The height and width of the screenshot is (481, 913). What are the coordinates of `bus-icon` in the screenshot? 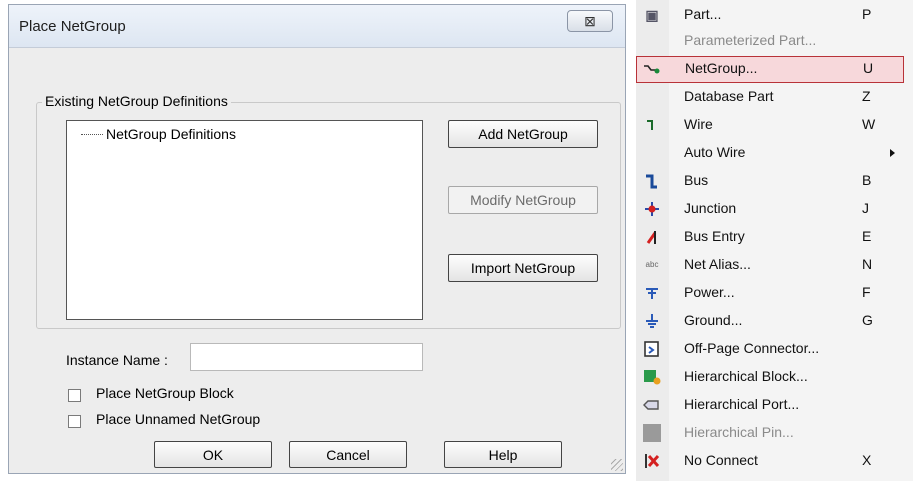 It's located at (652, 181).